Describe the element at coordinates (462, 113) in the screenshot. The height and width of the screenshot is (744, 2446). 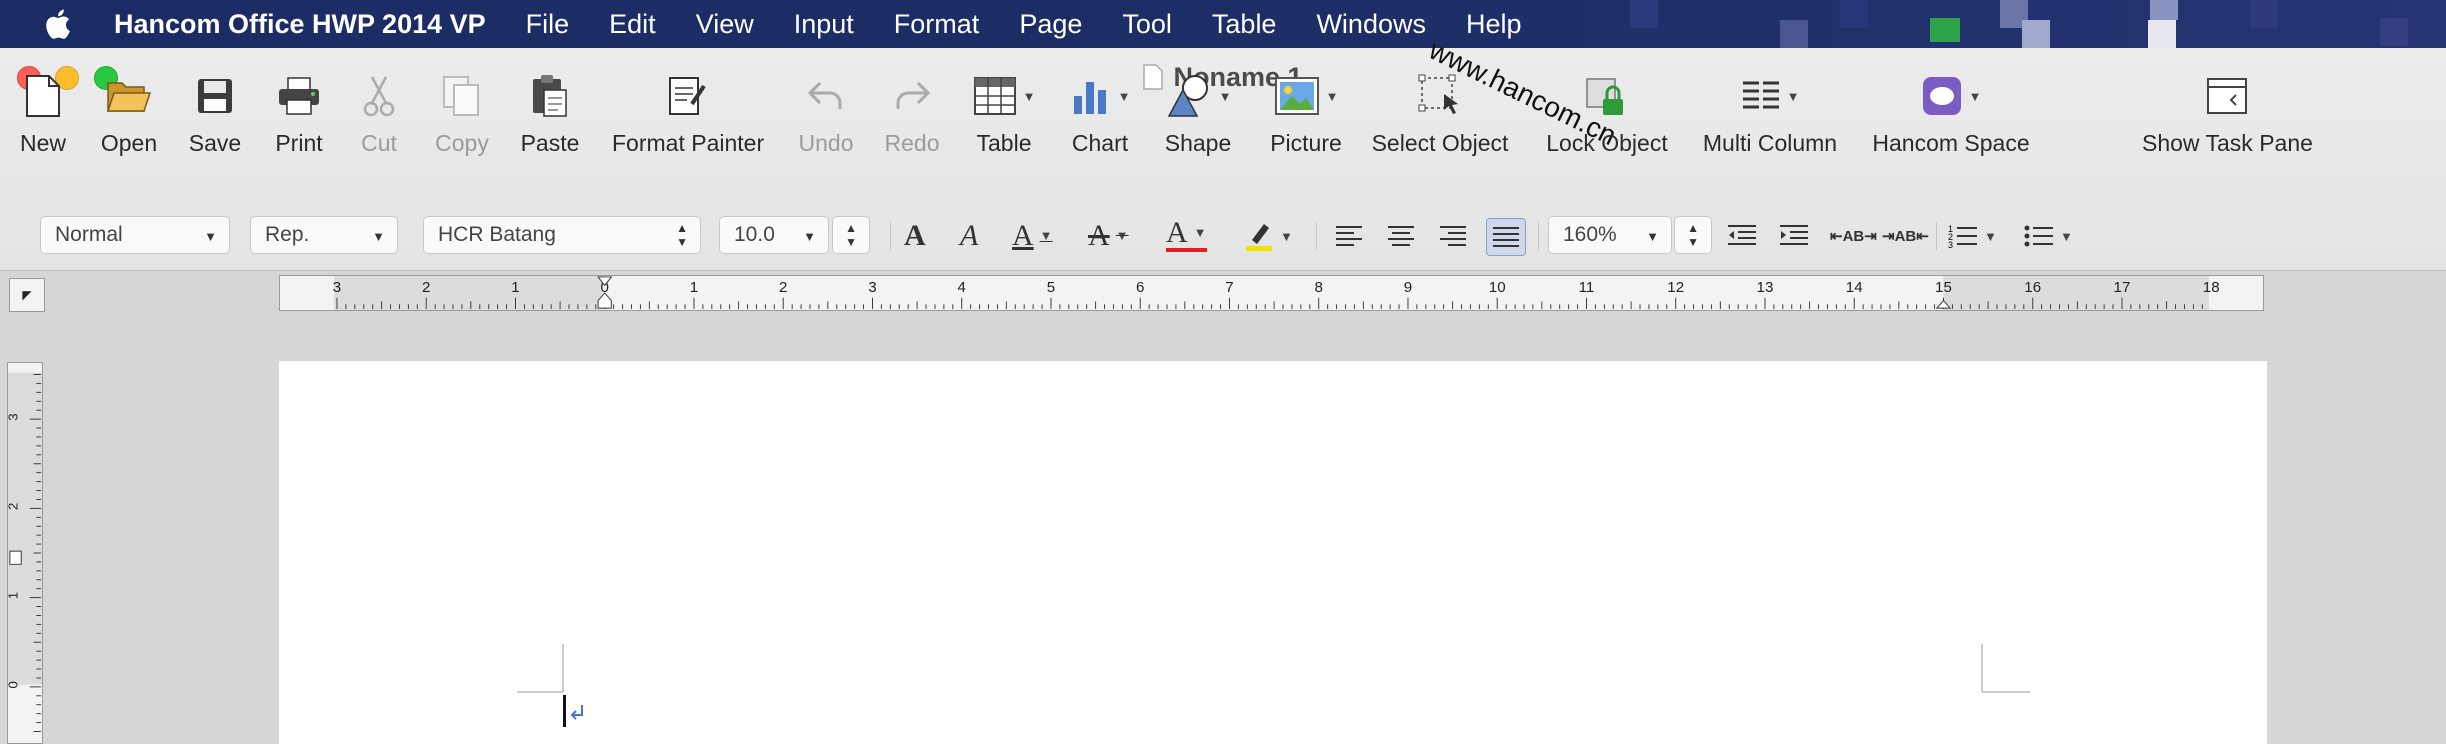
I see `copy-button: Copy` at that location.